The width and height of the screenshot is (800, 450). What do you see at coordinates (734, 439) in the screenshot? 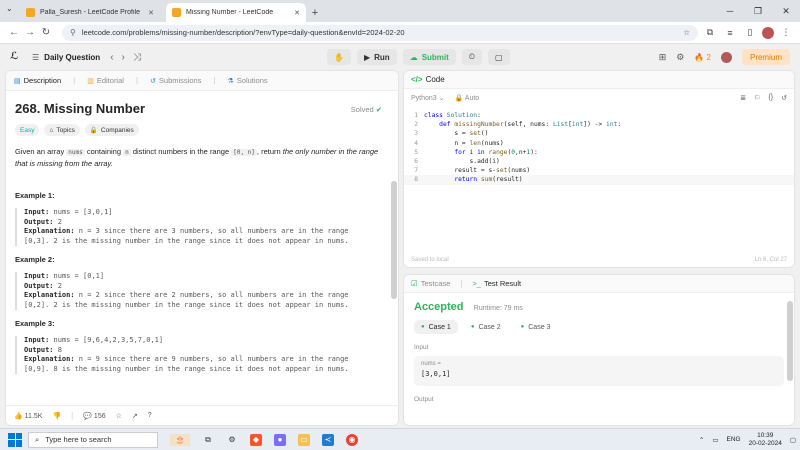
I see `language-indicator: ENG` at bounding box center [734, 439].